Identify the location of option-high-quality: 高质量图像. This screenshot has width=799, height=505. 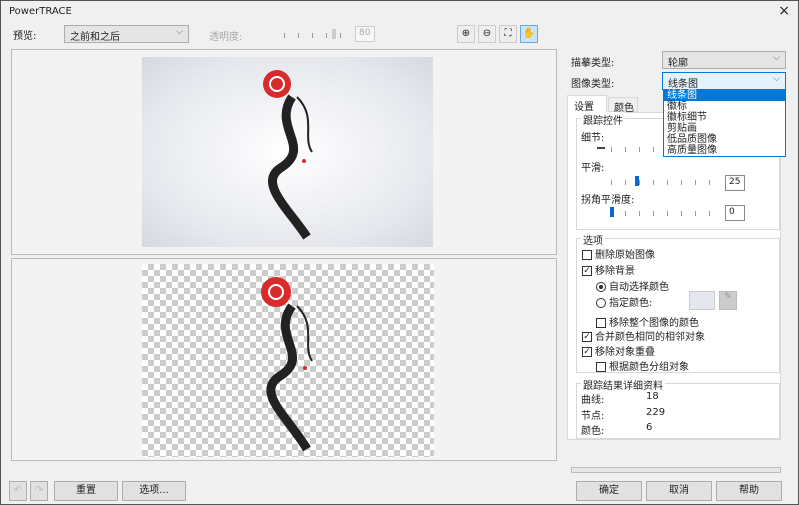
(724, 150).